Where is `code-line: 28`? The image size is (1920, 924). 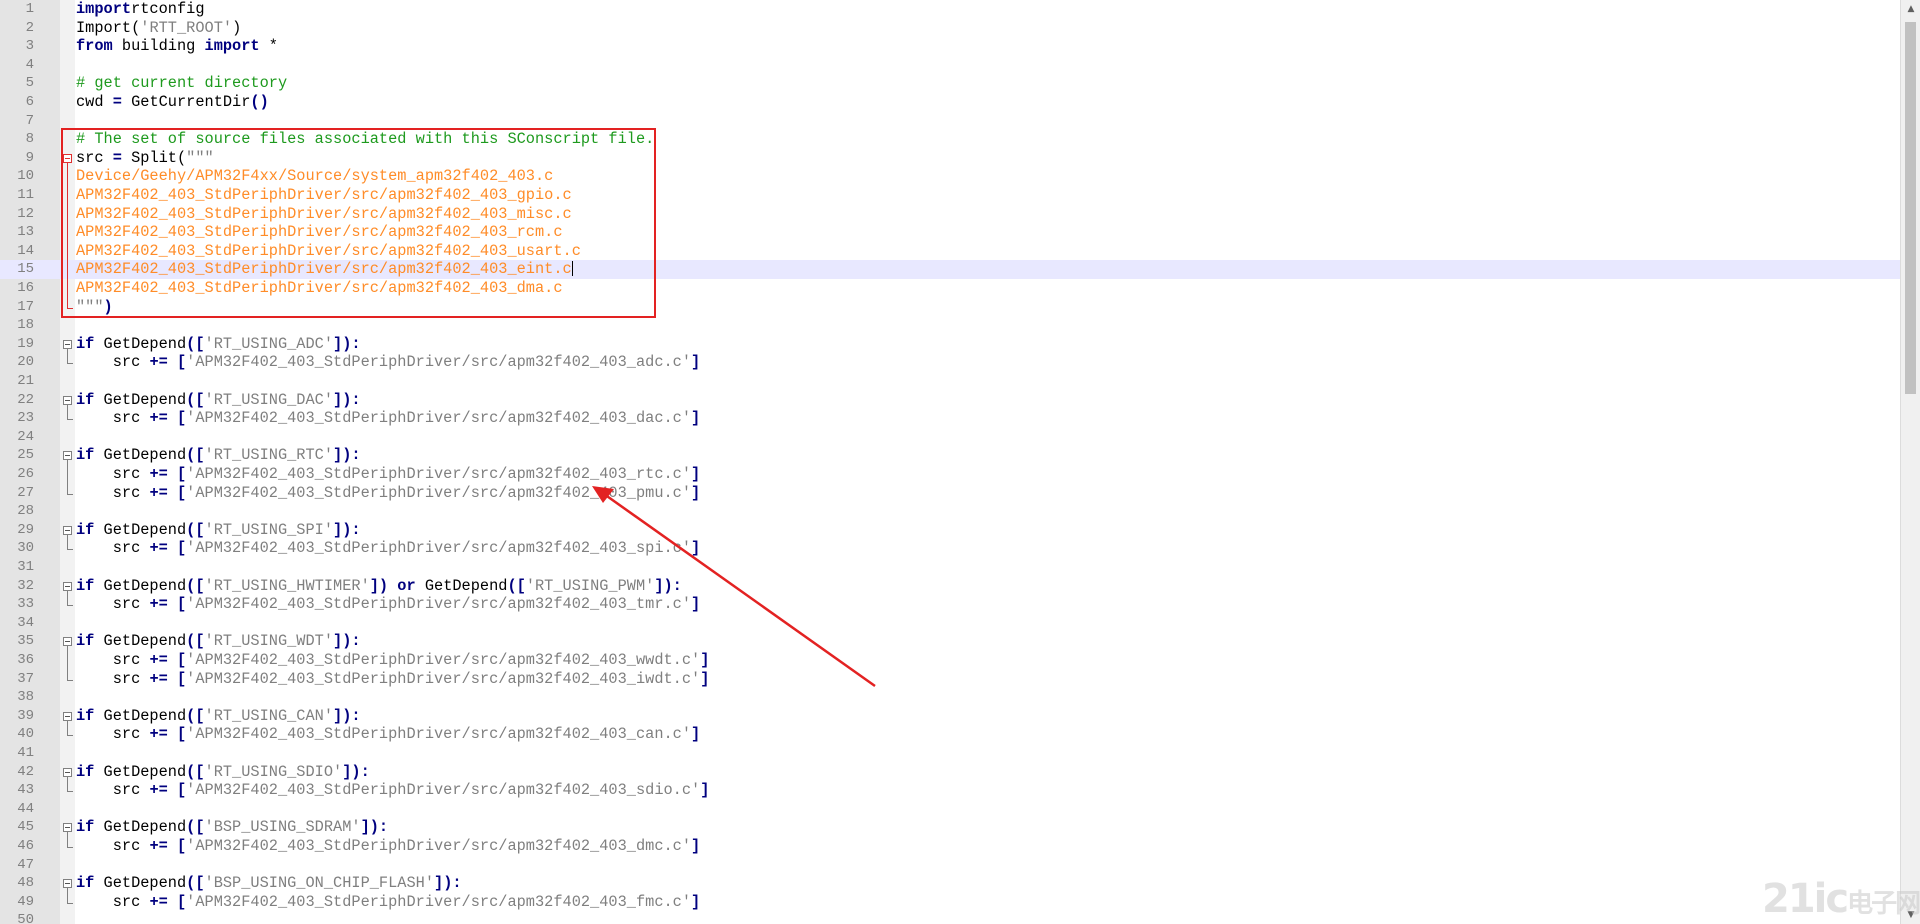
code-line: 28 is located at coordinates (950, 511).